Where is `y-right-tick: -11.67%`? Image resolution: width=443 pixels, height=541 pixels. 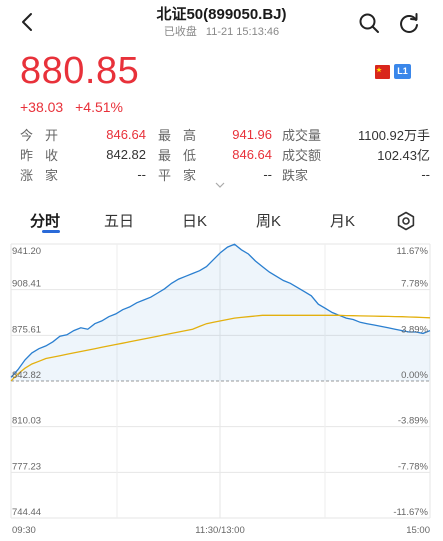 y-right-tick: -11.67% is located at coordinates (410, 512).